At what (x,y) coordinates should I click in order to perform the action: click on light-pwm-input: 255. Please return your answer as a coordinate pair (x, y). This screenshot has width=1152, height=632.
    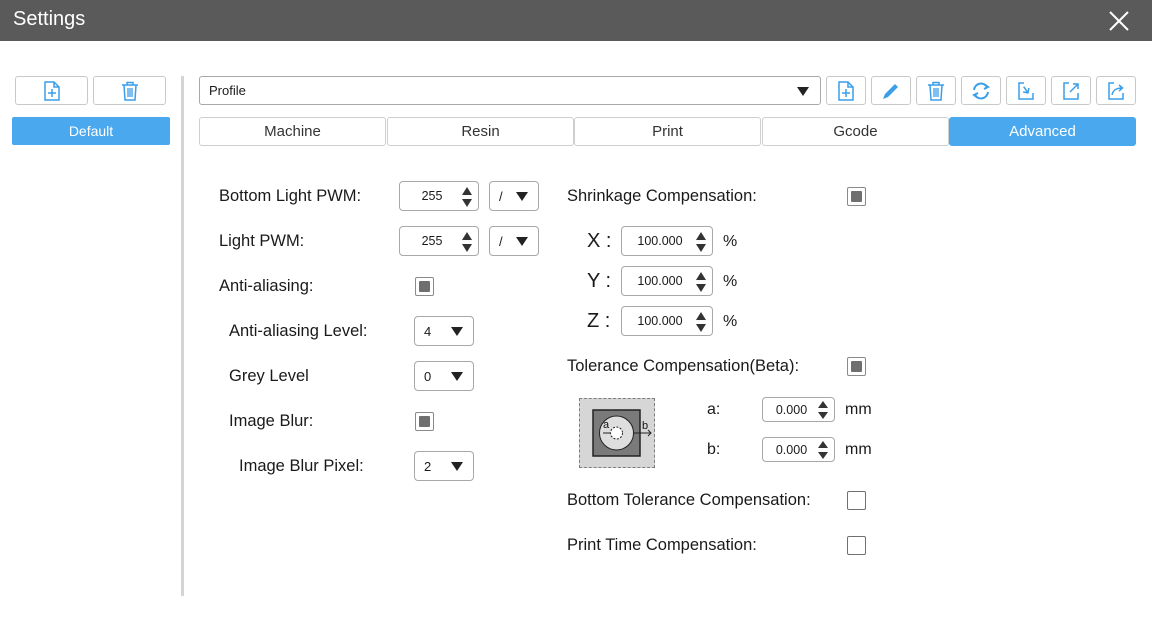
    Looking at the image, I should click on (439, 241).